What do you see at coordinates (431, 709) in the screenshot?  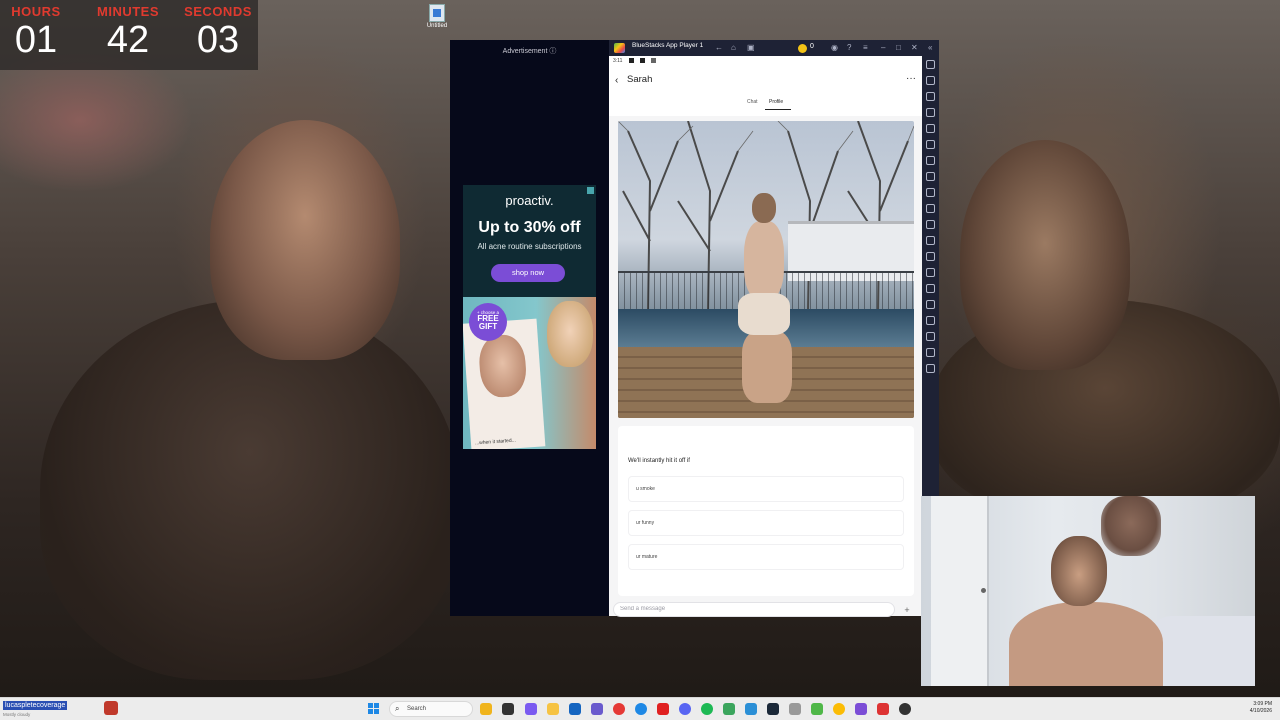 I see `taskbar-search: ⌕ Search` at bounding box center [431, 709].